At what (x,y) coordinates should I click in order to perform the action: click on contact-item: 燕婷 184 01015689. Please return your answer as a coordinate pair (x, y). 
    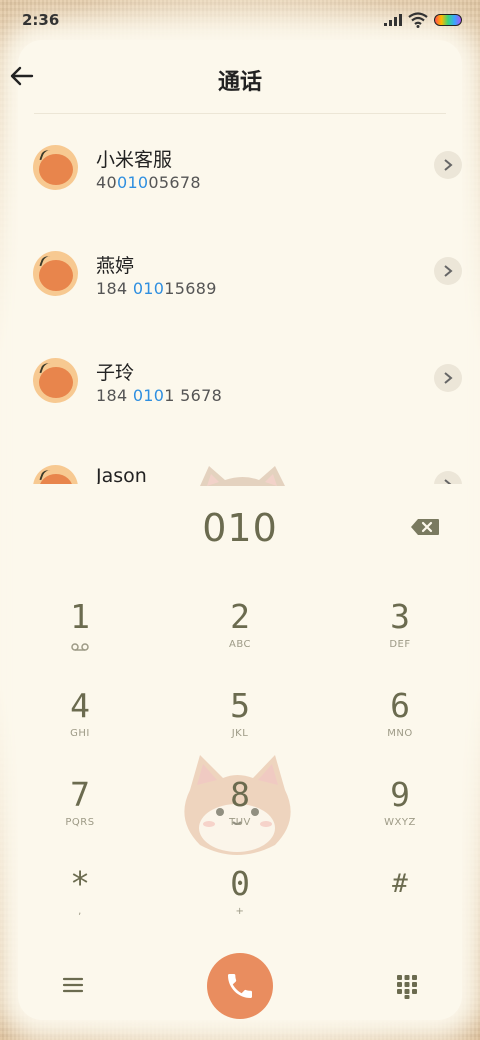
    Looking at the image, I should click on (240, 275).